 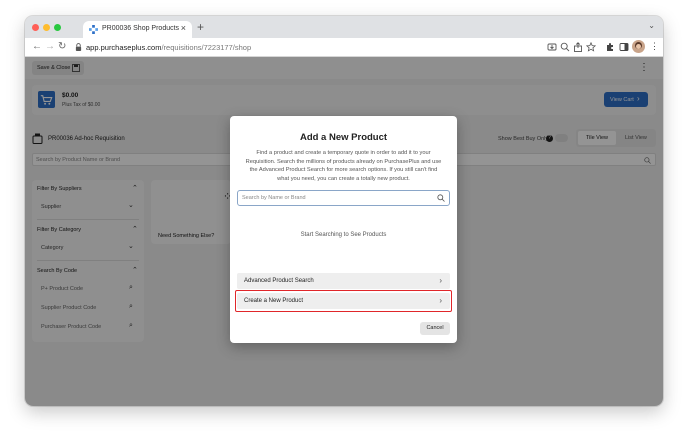 What do you see at coordinates (57, 27) in the screenshot?
I see `maximize-window-button` at bounding box center [57, 27].